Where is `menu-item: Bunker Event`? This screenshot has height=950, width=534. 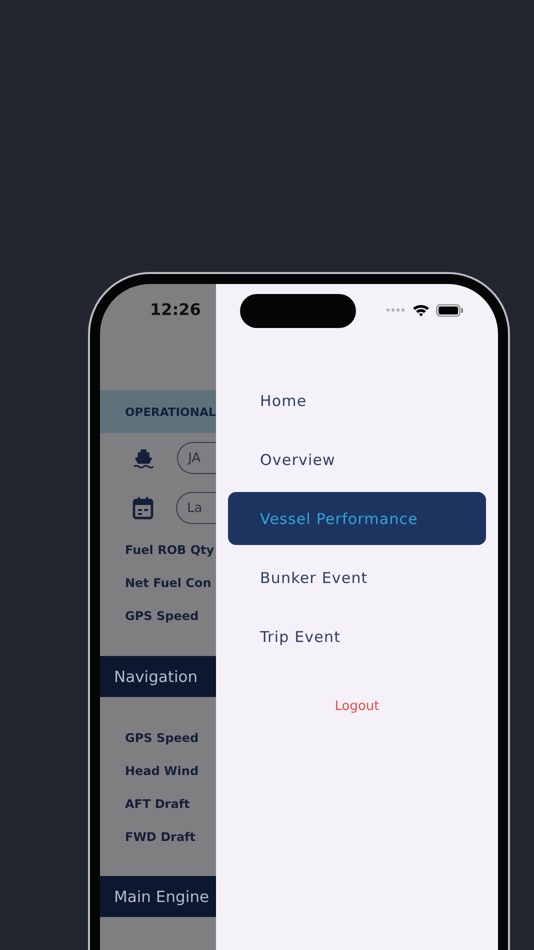
menu-item: Bunker Event is located at coordinates (357, 577).